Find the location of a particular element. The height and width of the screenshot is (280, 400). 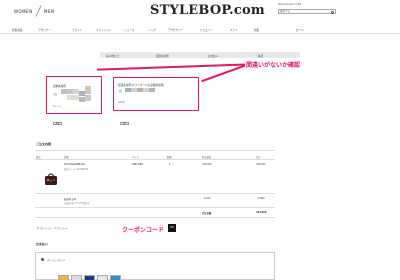

search-input: 検索する is located at coordinates (307, 11).